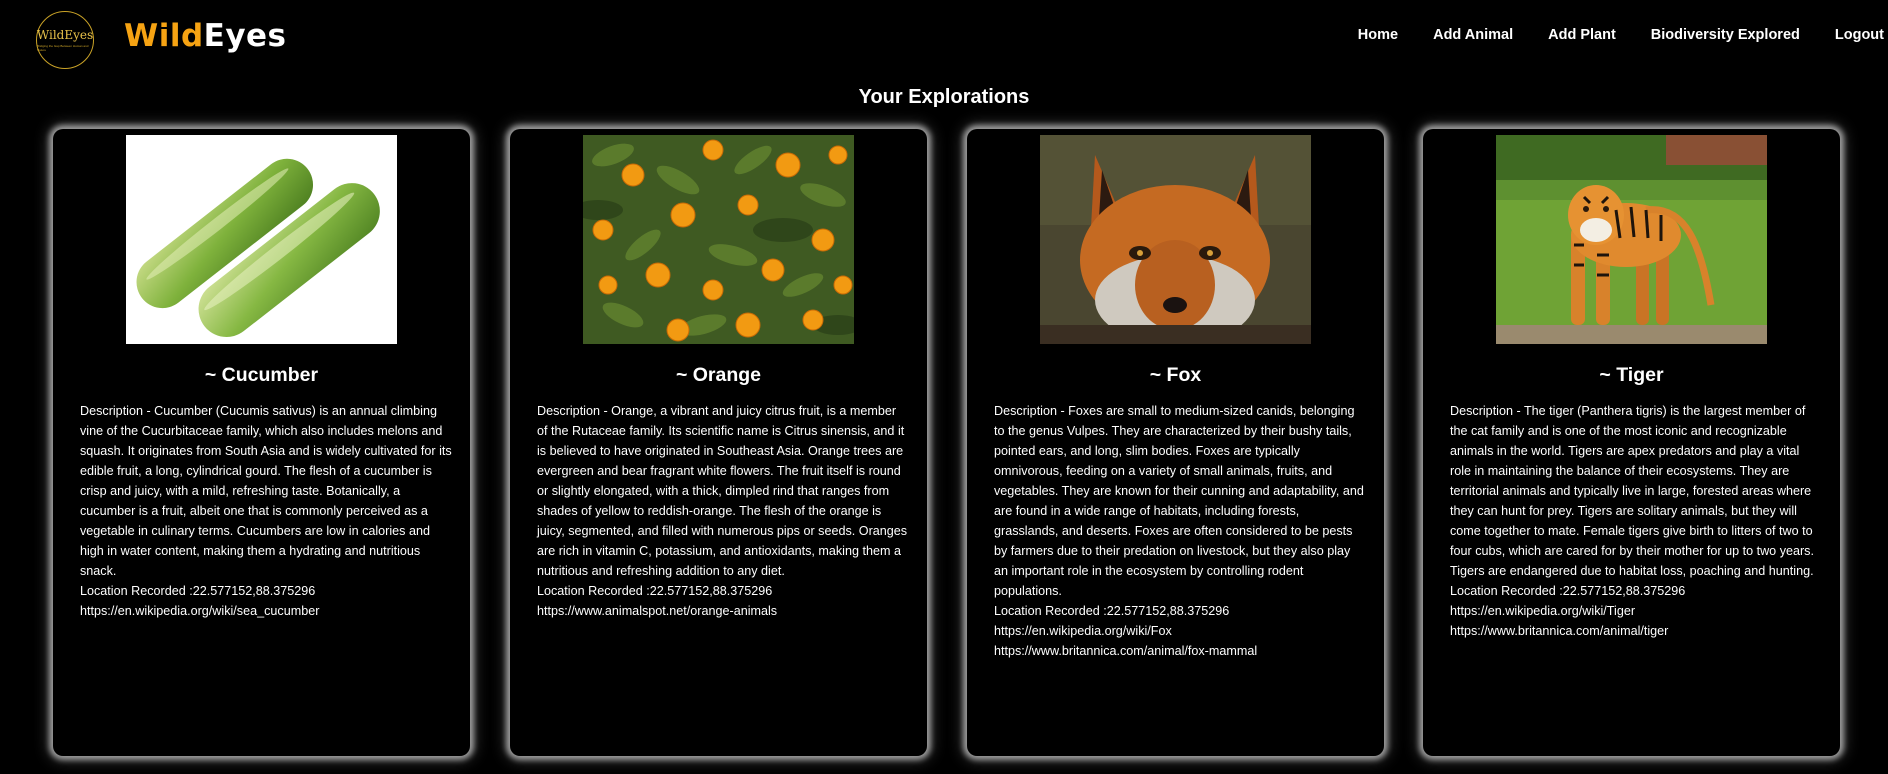 Image resolution: width=1888 pixels, height=774 pixels. I want to click on fox-photo, so click(1175, 239).